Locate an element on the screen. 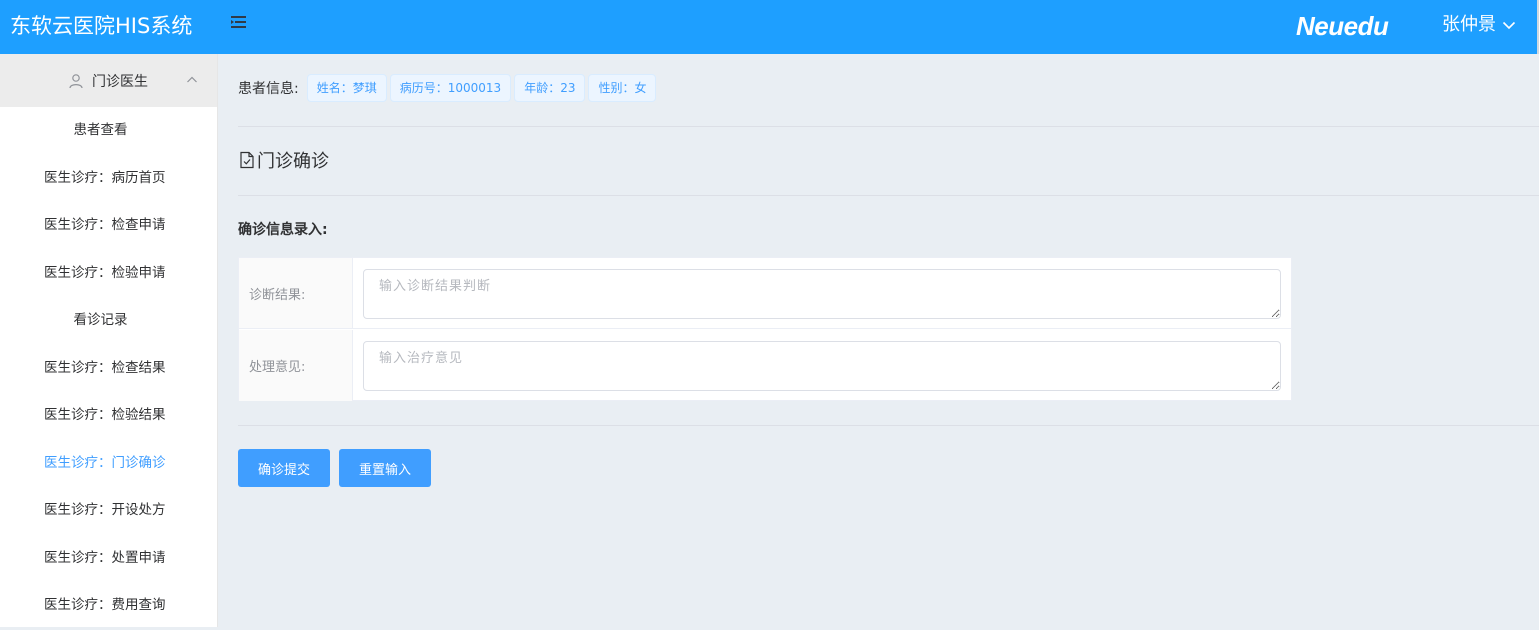 The image size is (1539, 630). sidebar-item-prescription: 医生诊疗：开设处方 is located at coordinates (108, 511).